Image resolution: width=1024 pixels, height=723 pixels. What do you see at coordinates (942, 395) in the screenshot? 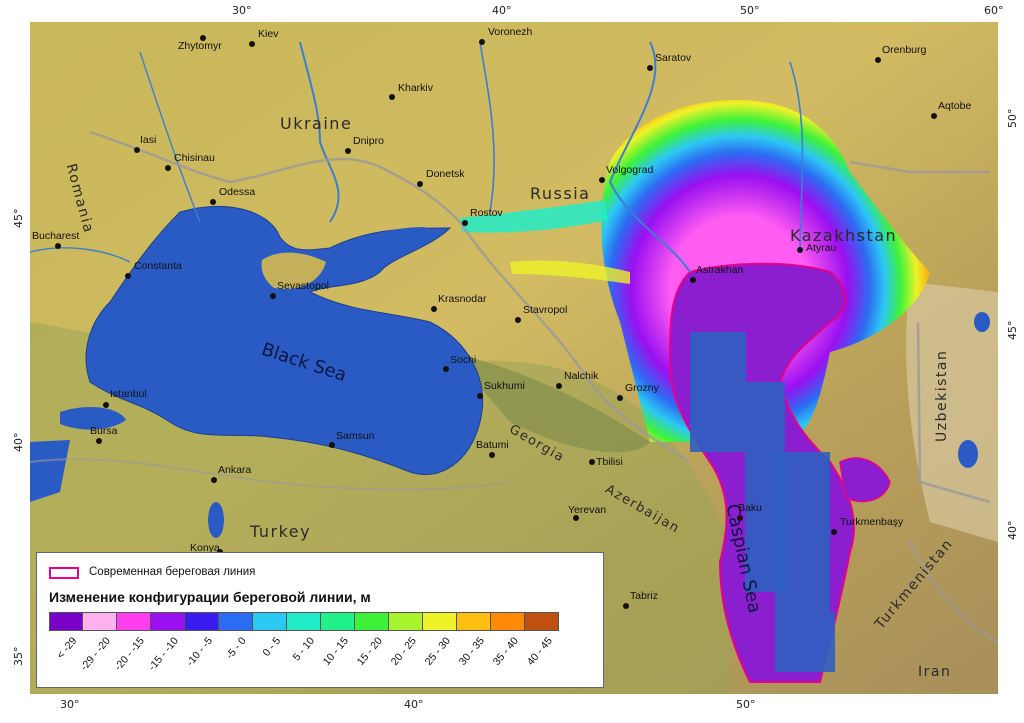
I see `country-label-uzbekistan: Uzbekistan` at bounding box center [942, 395].